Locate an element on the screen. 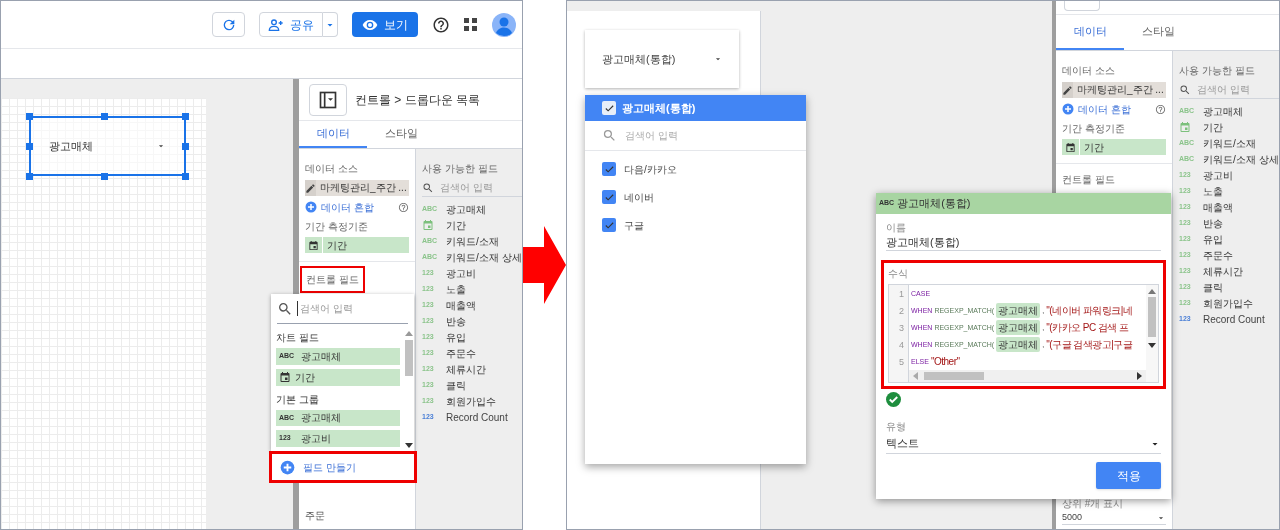 The height and width of the screenshot is (530, 1280). top-n-select: 5000 is located at coordinates (1114, 518).